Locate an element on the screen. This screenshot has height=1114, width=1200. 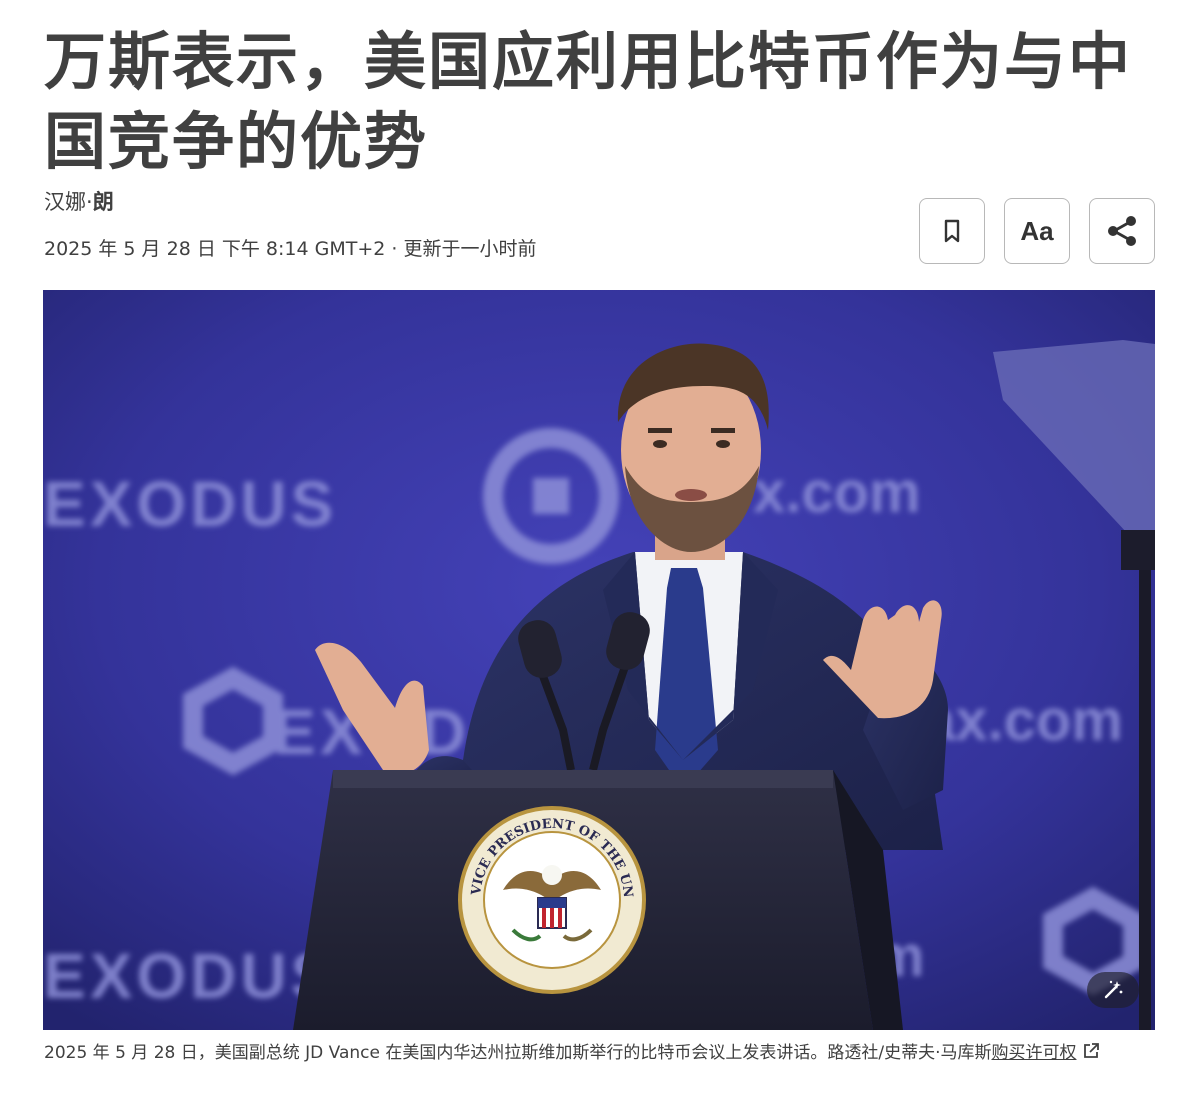
bookmark-button is located at coordinates (952, 231).